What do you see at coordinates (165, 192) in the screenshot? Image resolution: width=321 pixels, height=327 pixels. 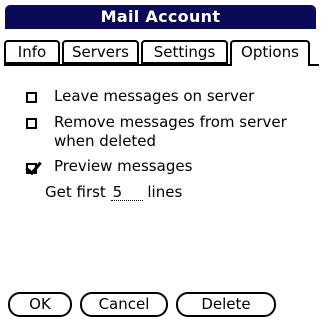 I see `get-first-suffix: lines` at bounding box center [165, 192].